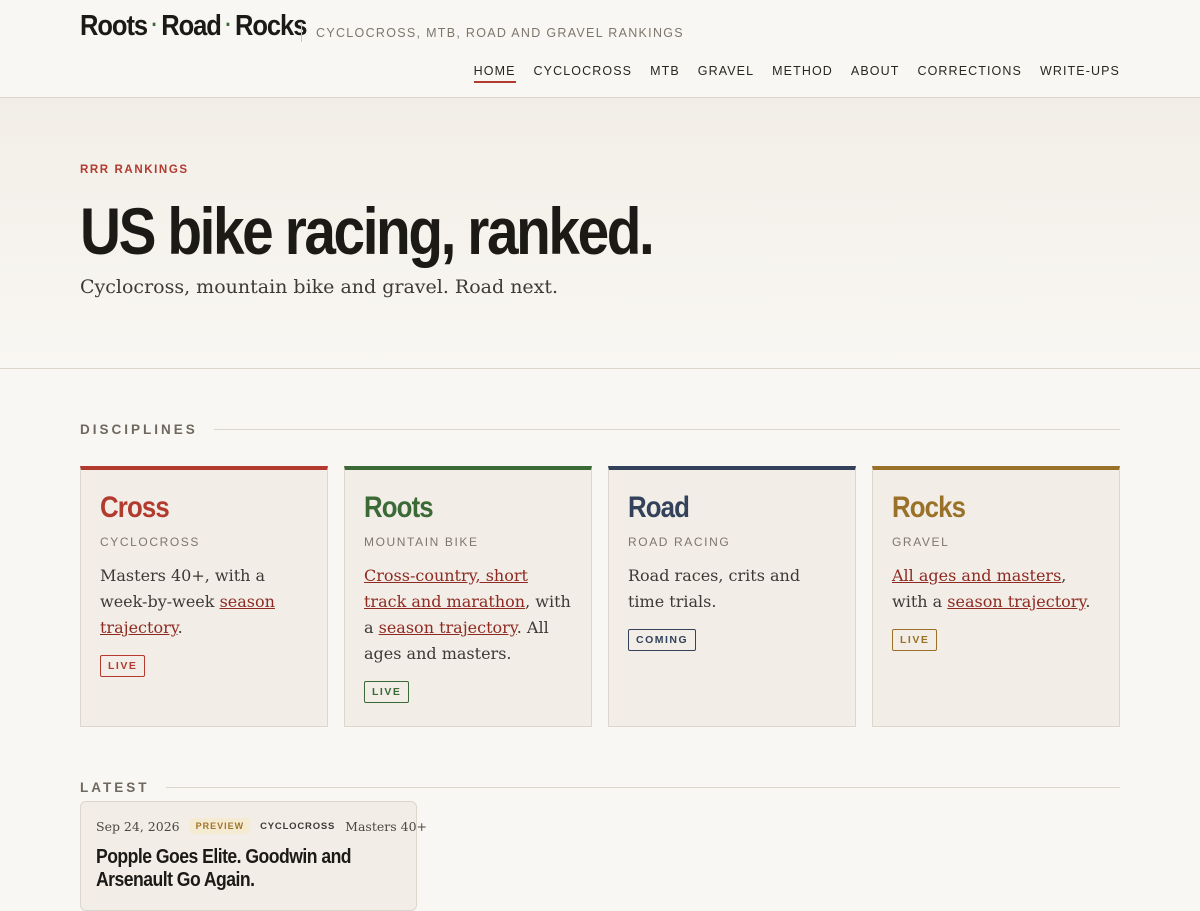 This screenshot has height=911, width=1200. What do you see at coordinates (875, 73) in the screenshot?
I see `nav-about: ABOUT` at bounding box center [875, 73].